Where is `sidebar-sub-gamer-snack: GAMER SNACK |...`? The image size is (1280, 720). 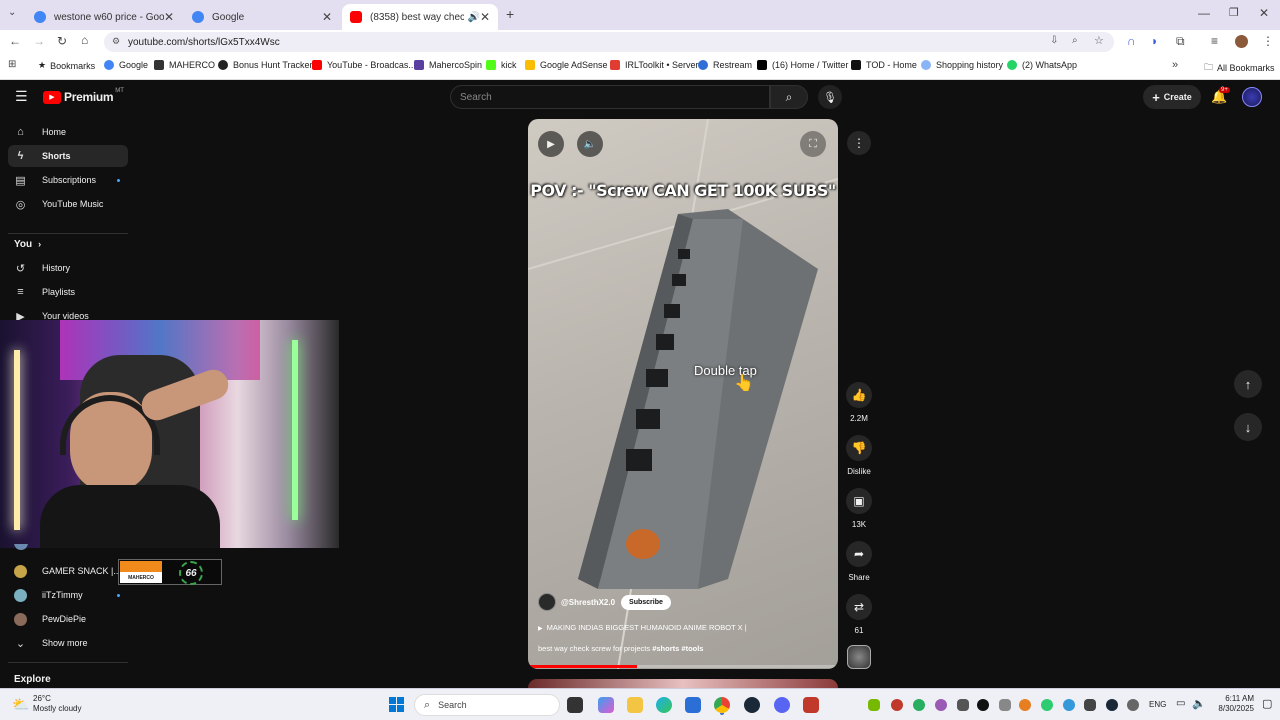
sidebar-sub-gamer-snack: GAMER SNACK |... is located at coordinates (68, 571).